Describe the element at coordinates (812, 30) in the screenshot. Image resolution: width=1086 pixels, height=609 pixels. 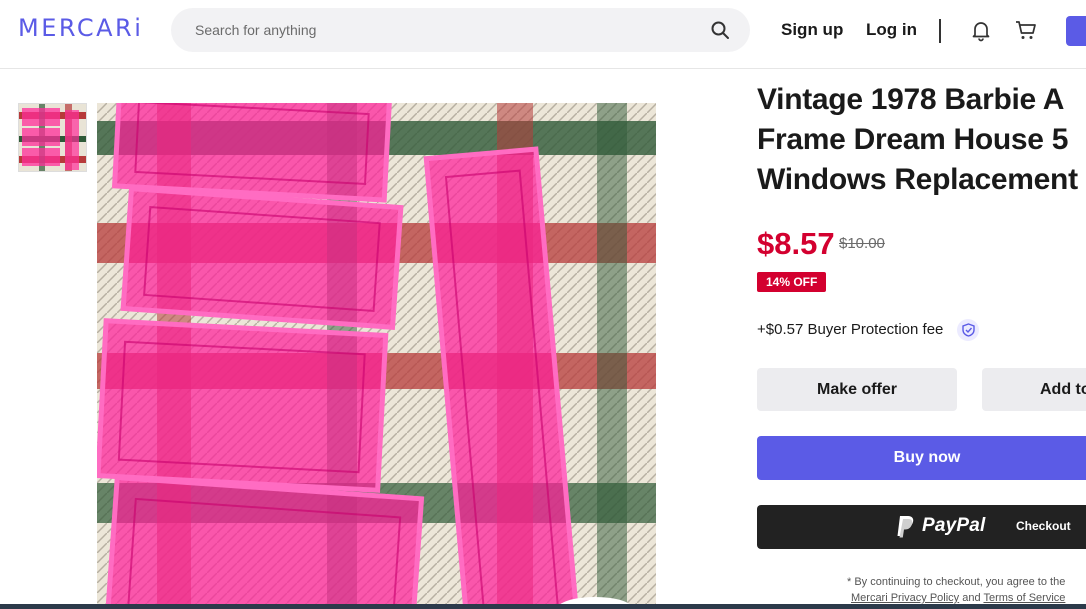
I see `sign-up-link: Sign up` at that location.